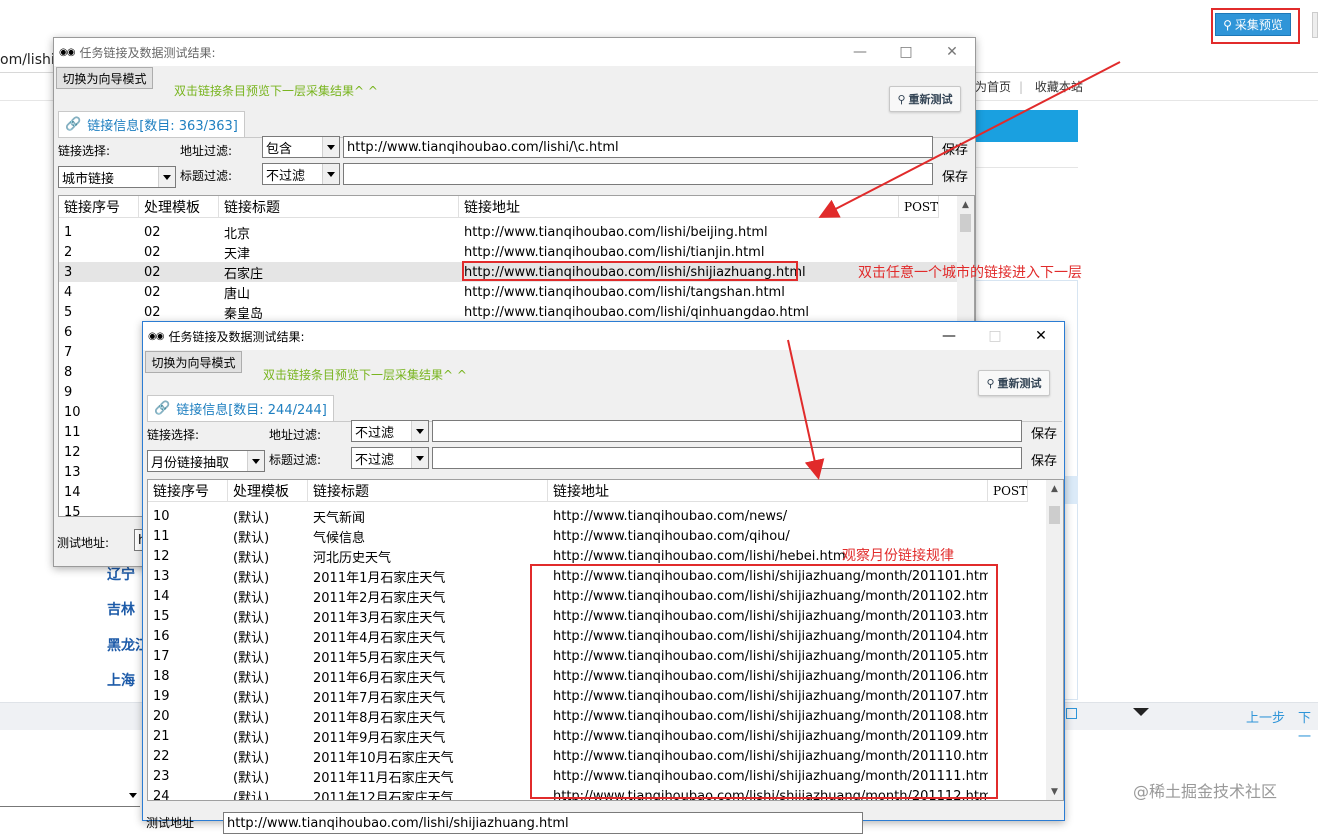 Image resolution: width=1318 pixels, height=834 pixels. Describe the element at coordinates (969, 139) in the screenshot. I see `arrow-to-city-link` at that location.